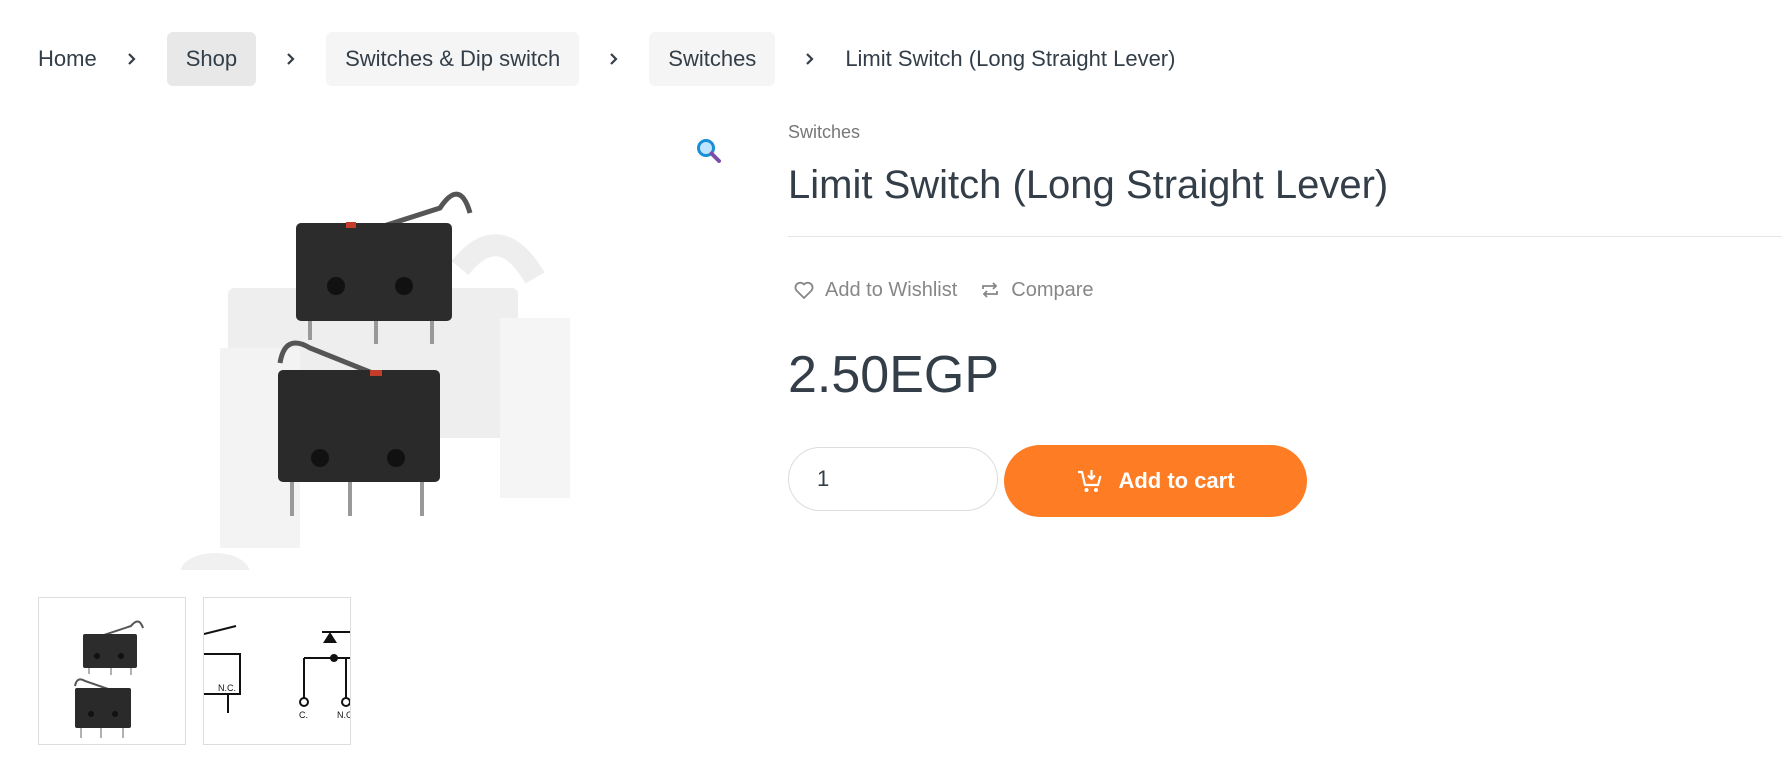  I want to click on compare-button: Compare, so click(1036, 290).